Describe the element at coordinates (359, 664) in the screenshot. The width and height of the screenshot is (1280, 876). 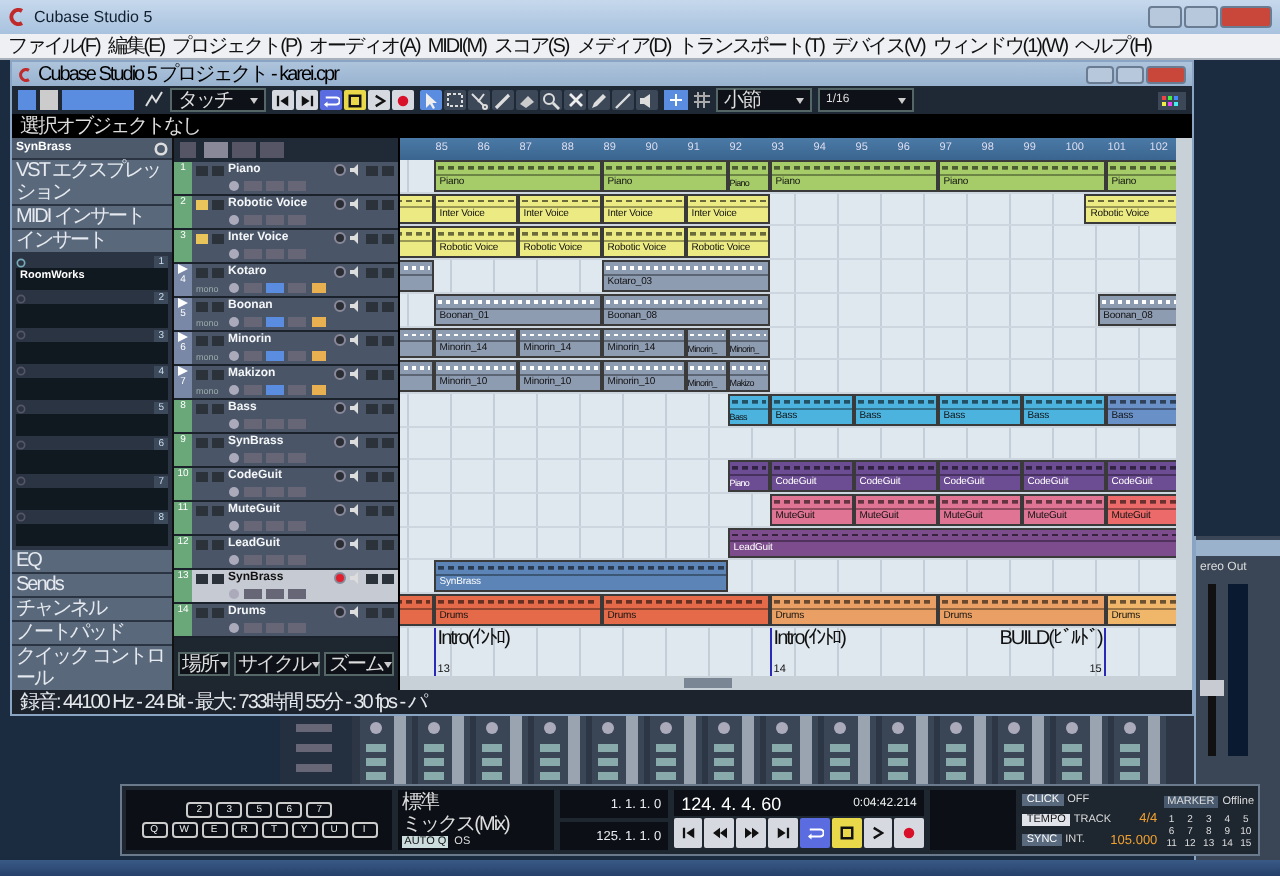
I see `footer-dropdown: ズーム` at that location.